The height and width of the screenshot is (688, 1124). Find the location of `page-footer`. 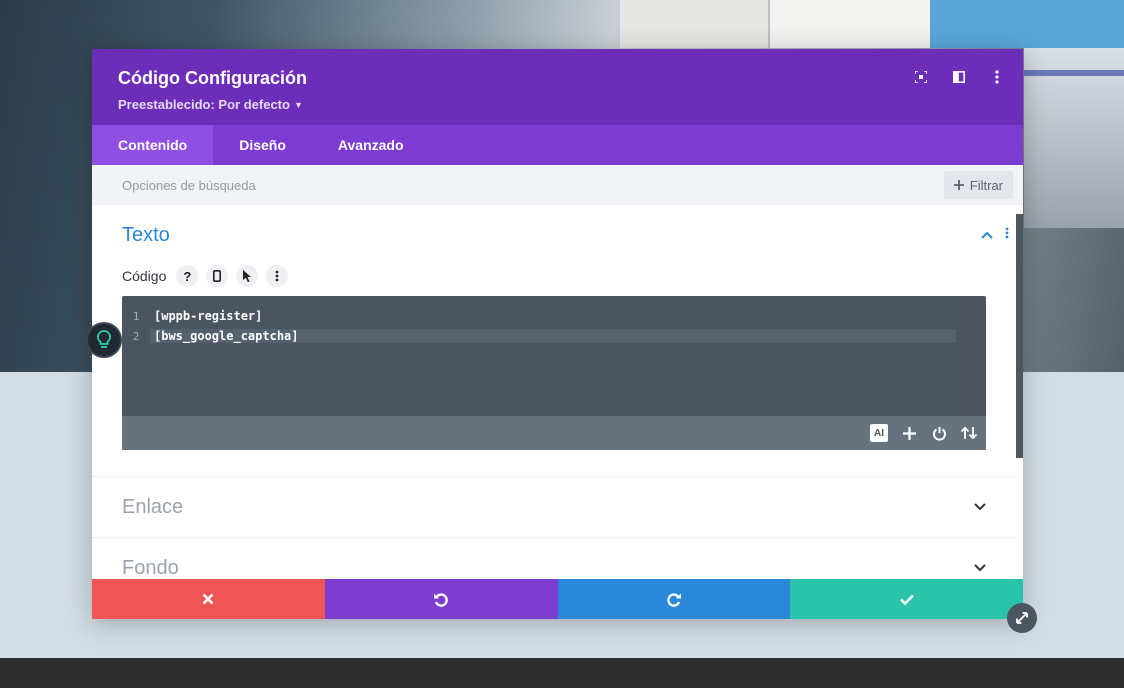

page-footer is located at coordinates (562, 673).